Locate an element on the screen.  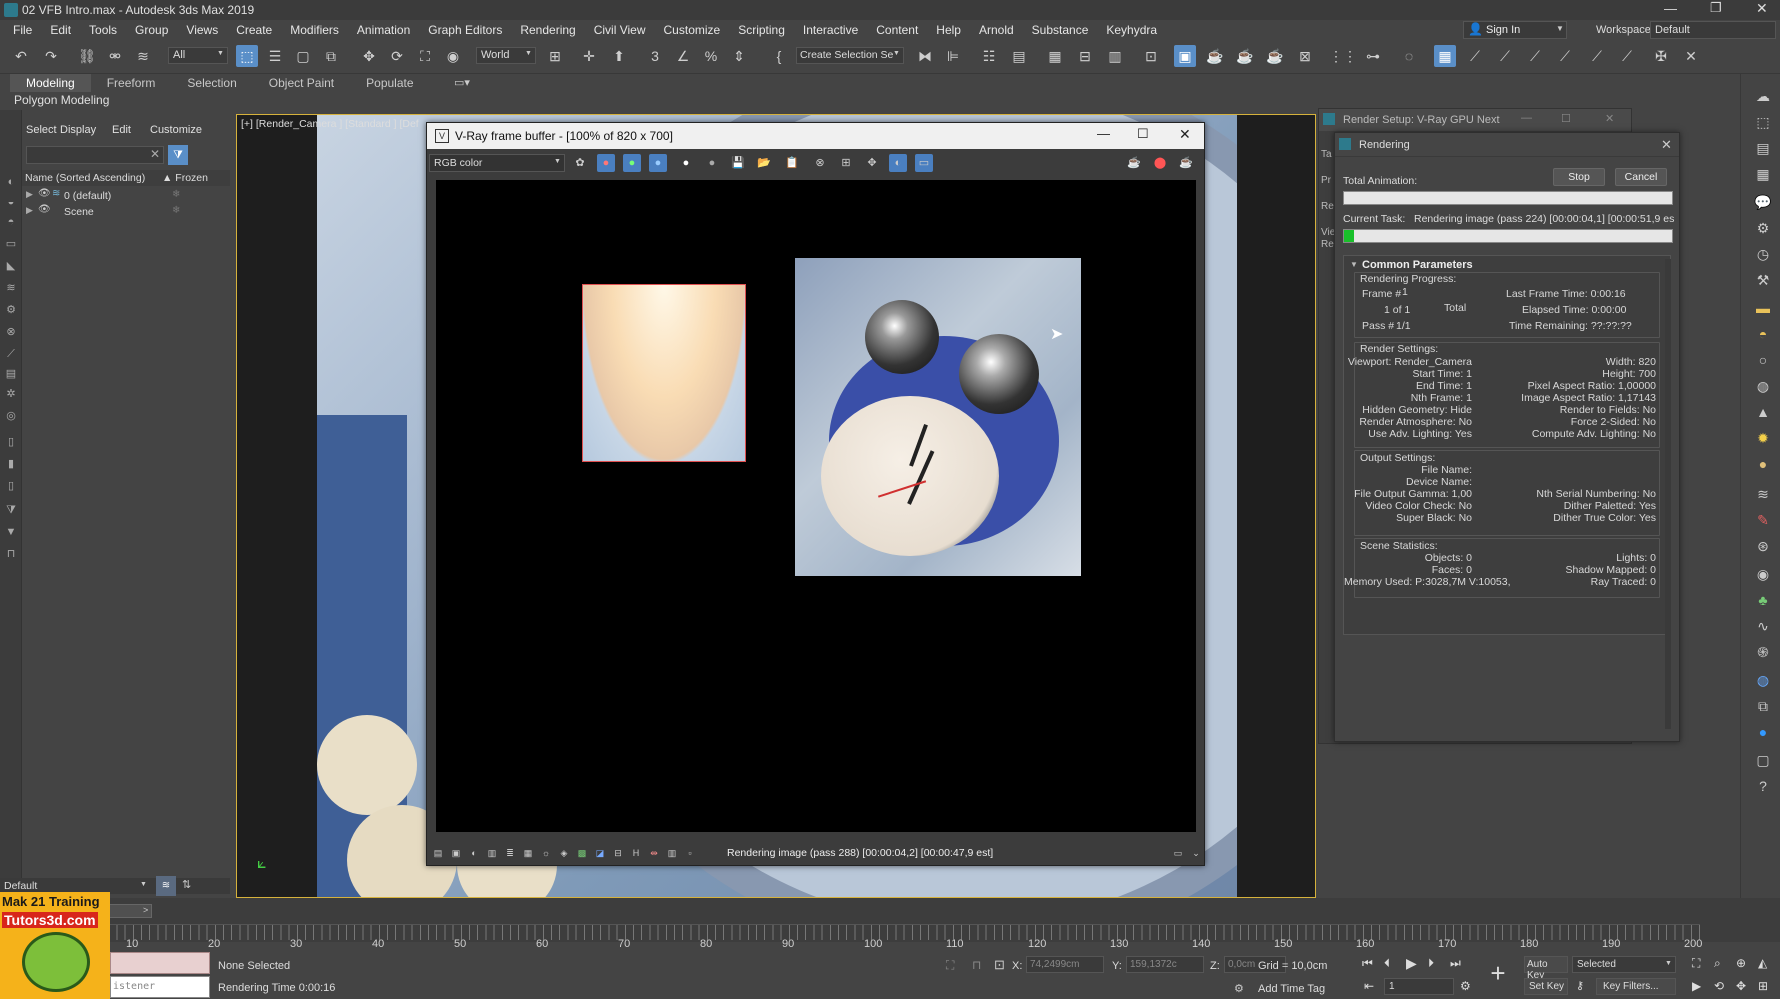
curve-editor-icon: ▦ is located at coordinates (1055, 56).